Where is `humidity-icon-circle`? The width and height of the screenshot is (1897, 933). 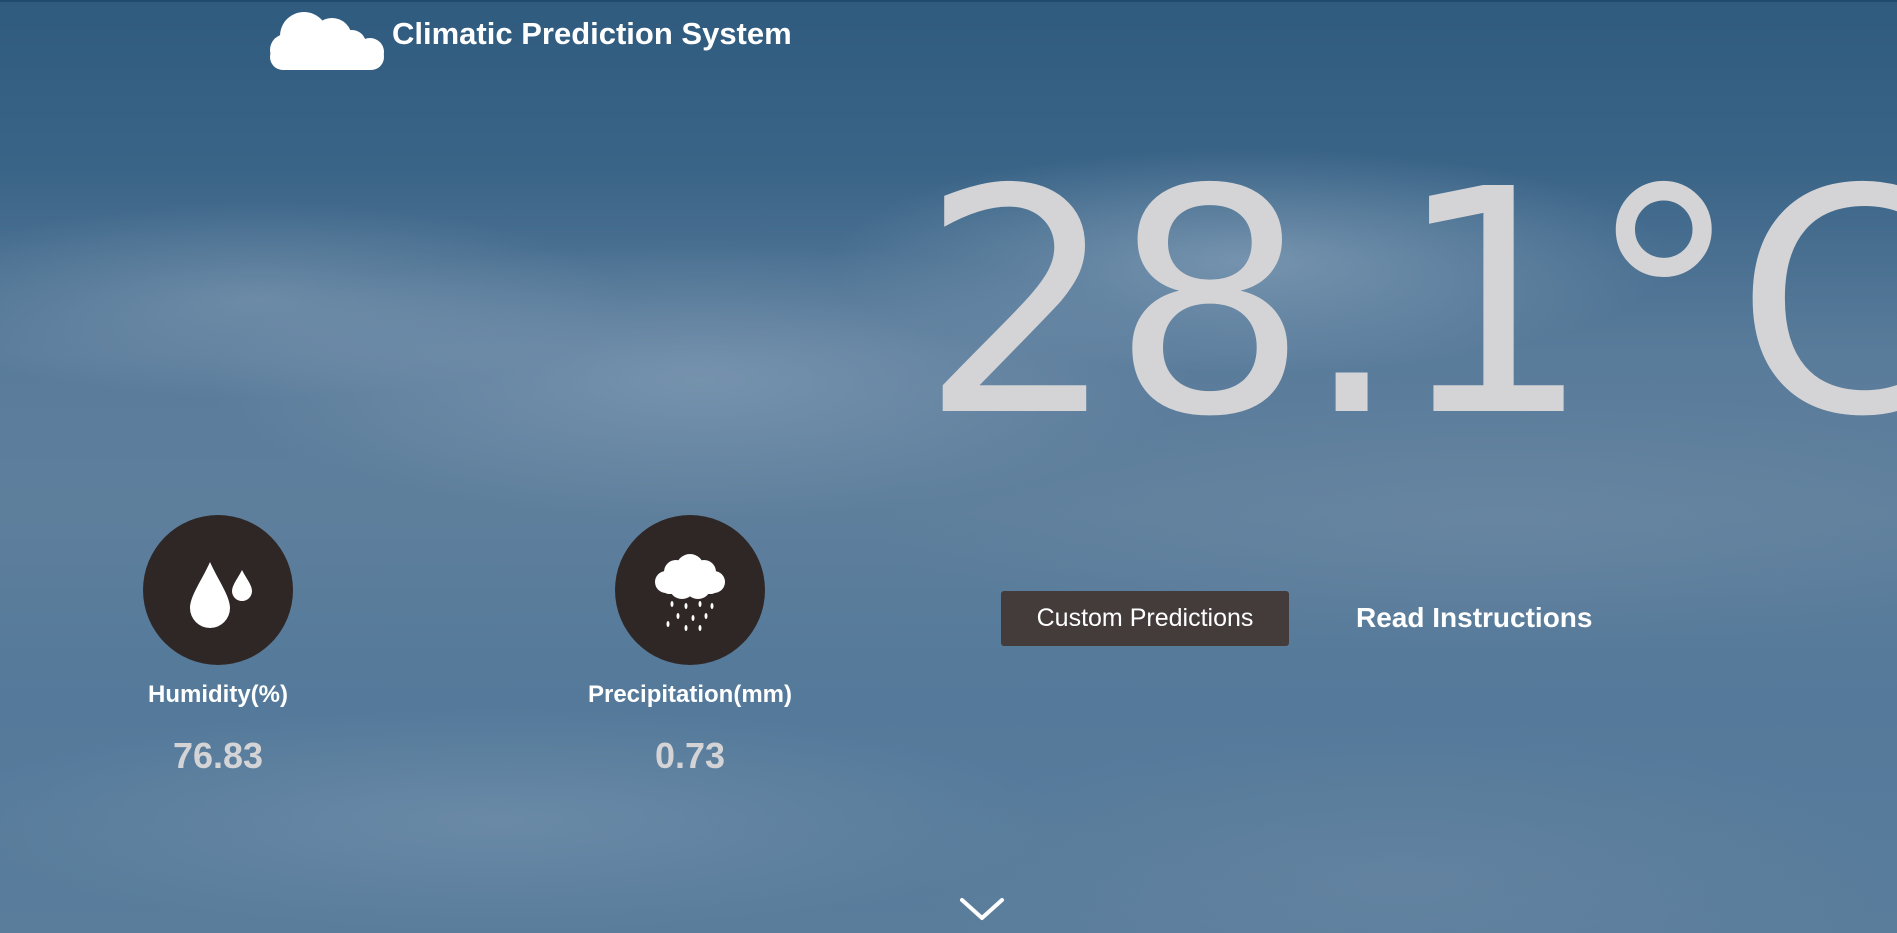
humidity-icon-circle is located at coordinates (218, 590).